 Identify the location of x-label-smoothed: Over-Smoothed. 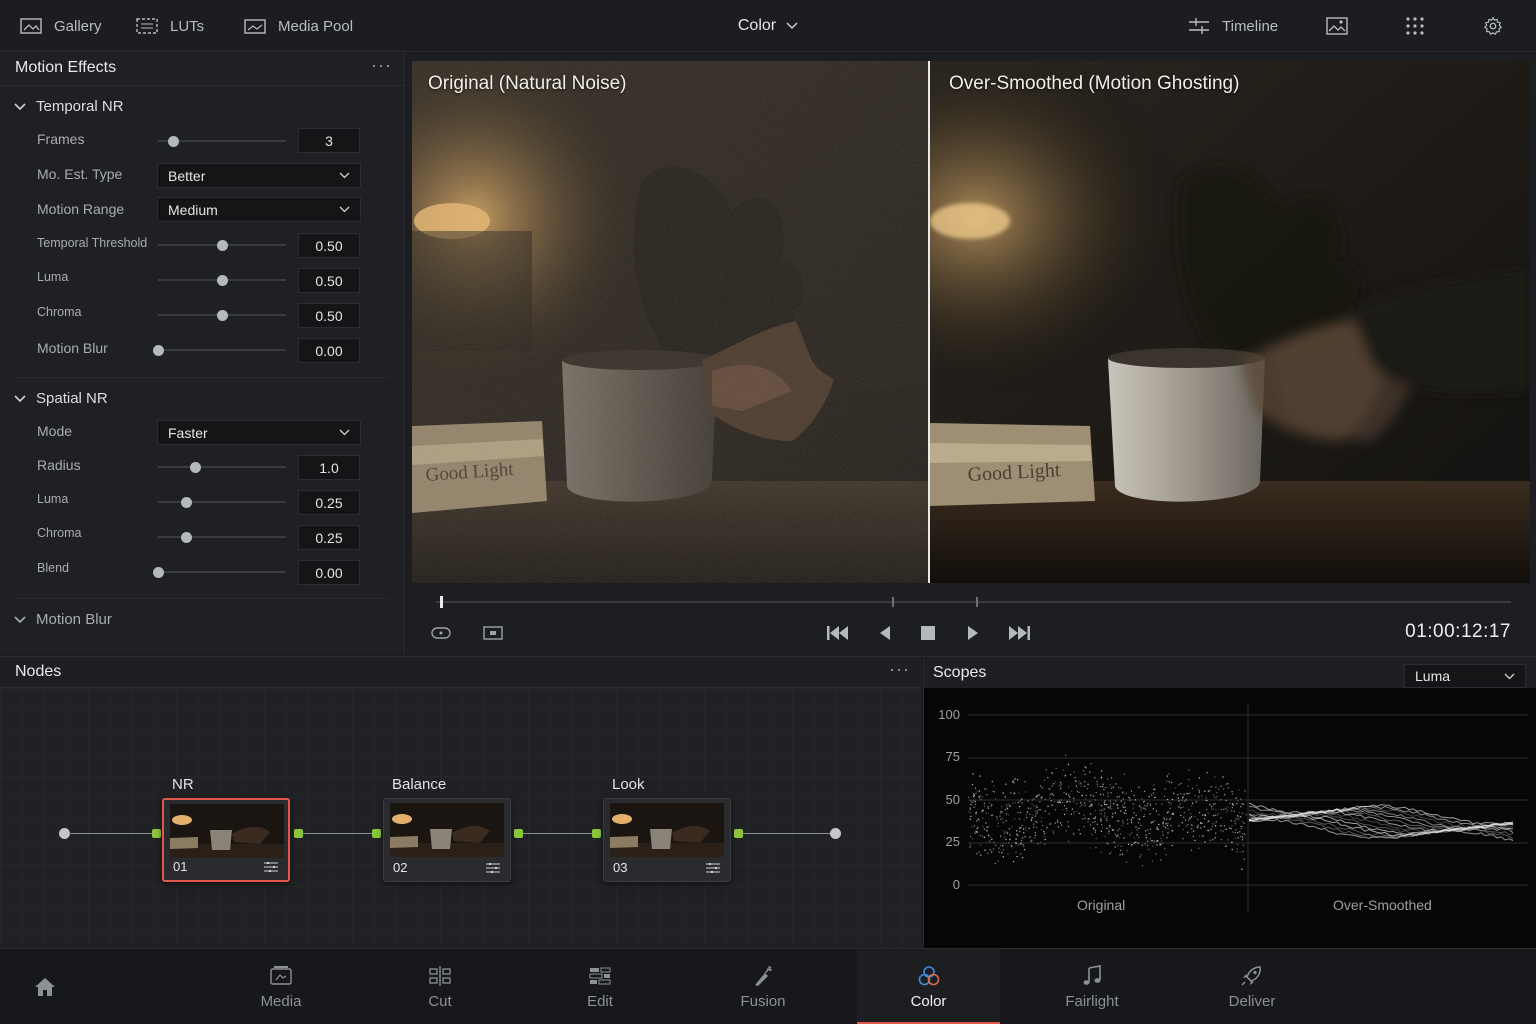
(1382, 905).